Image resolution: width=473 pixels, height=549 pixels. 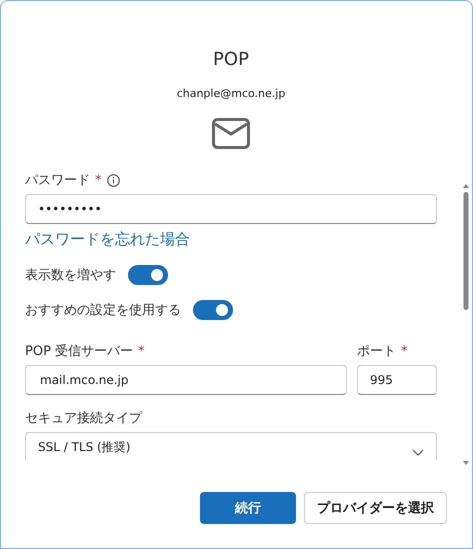 What do you see at coordinates (231, 446) in the screenshot?
I see `security-dropdown: SSL / TLS (推奨)` at bounding box center [231, 446].